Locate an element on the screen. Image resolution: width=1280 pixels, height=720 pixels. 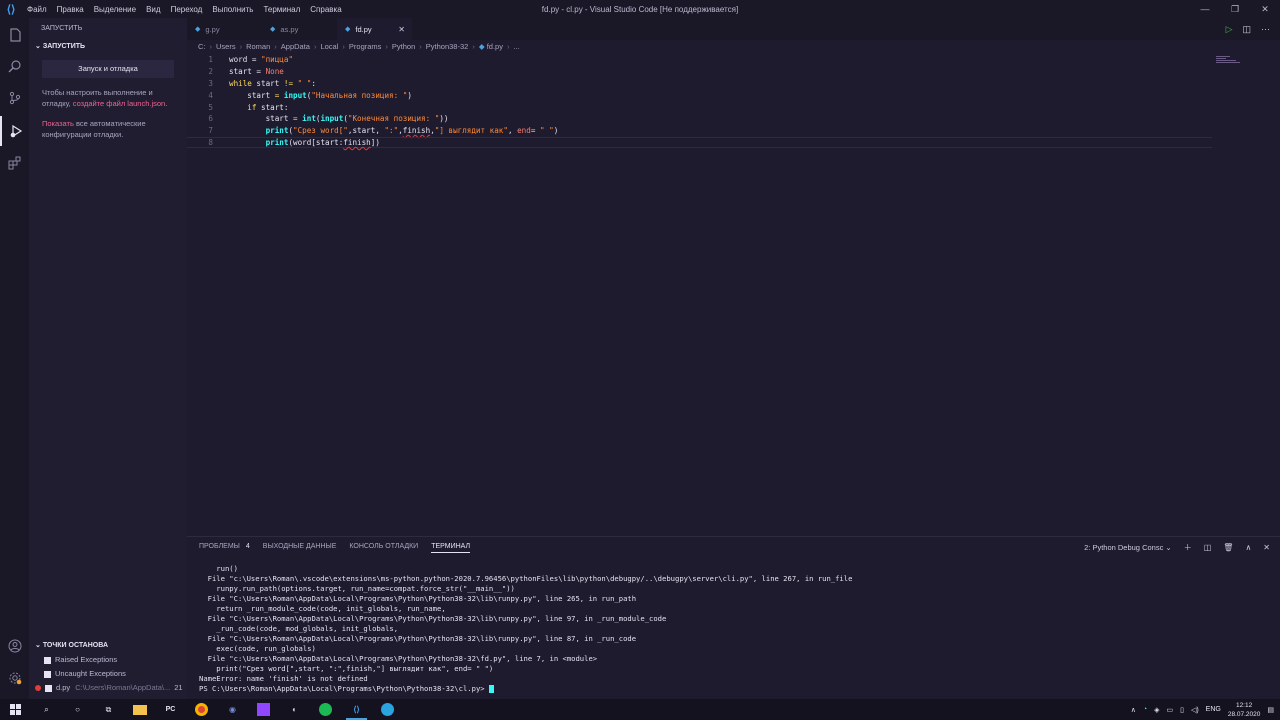
breakpoint-label: Uncaught Exceptions is located at coordinates (90, 673).